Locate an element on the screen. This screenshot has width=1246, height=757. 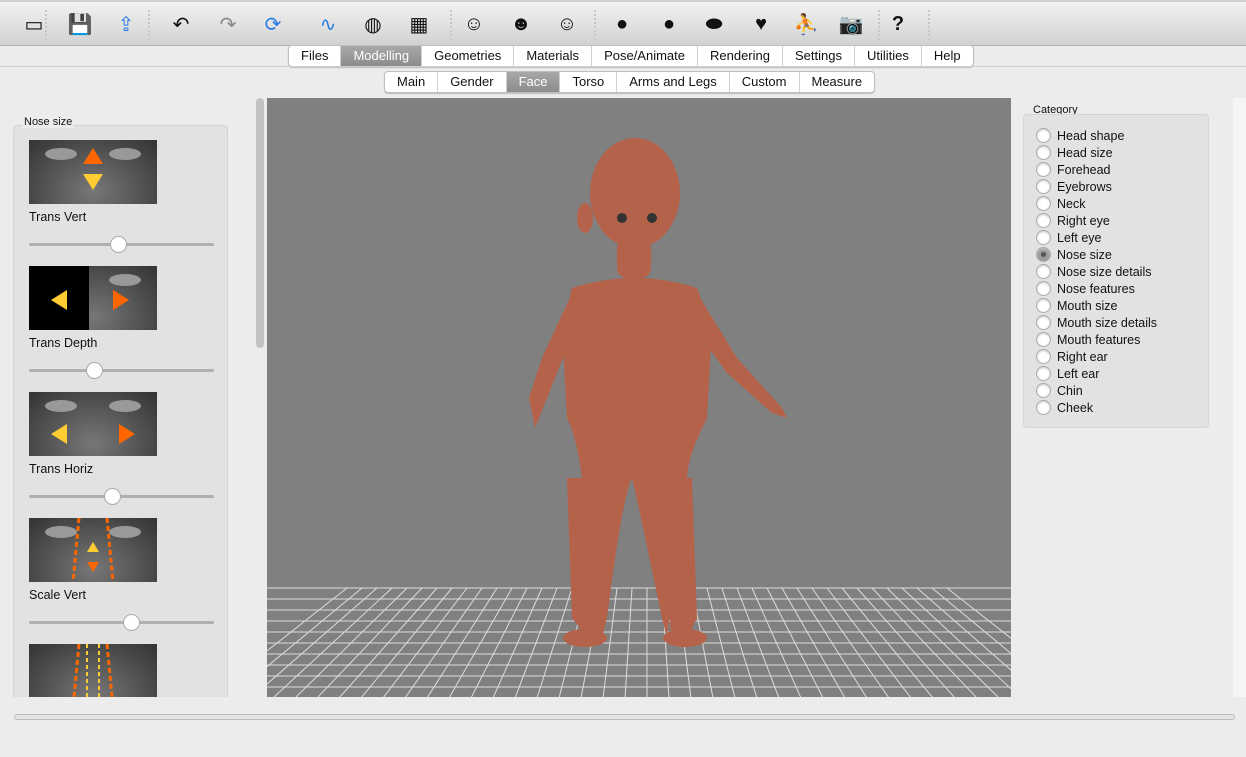
export-icon: ⇪ is located at coordinates (126, 24).